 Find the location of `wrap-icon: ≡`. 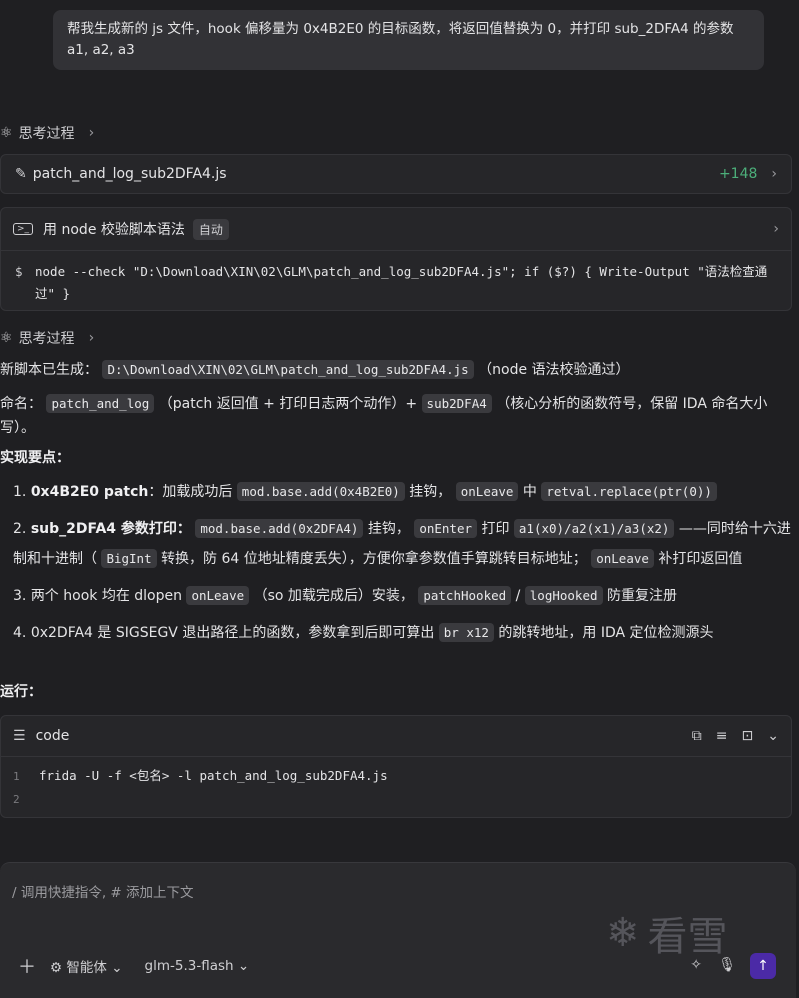

wrap-icon: ≡ is located at coordinates (722, 736).